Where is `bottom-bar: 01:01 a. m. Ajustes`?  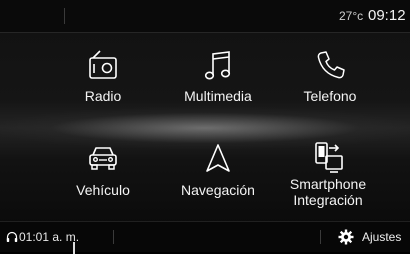 bottom-bar: 01:01 a. m. Ajustes is located at coordinates (205, 237).